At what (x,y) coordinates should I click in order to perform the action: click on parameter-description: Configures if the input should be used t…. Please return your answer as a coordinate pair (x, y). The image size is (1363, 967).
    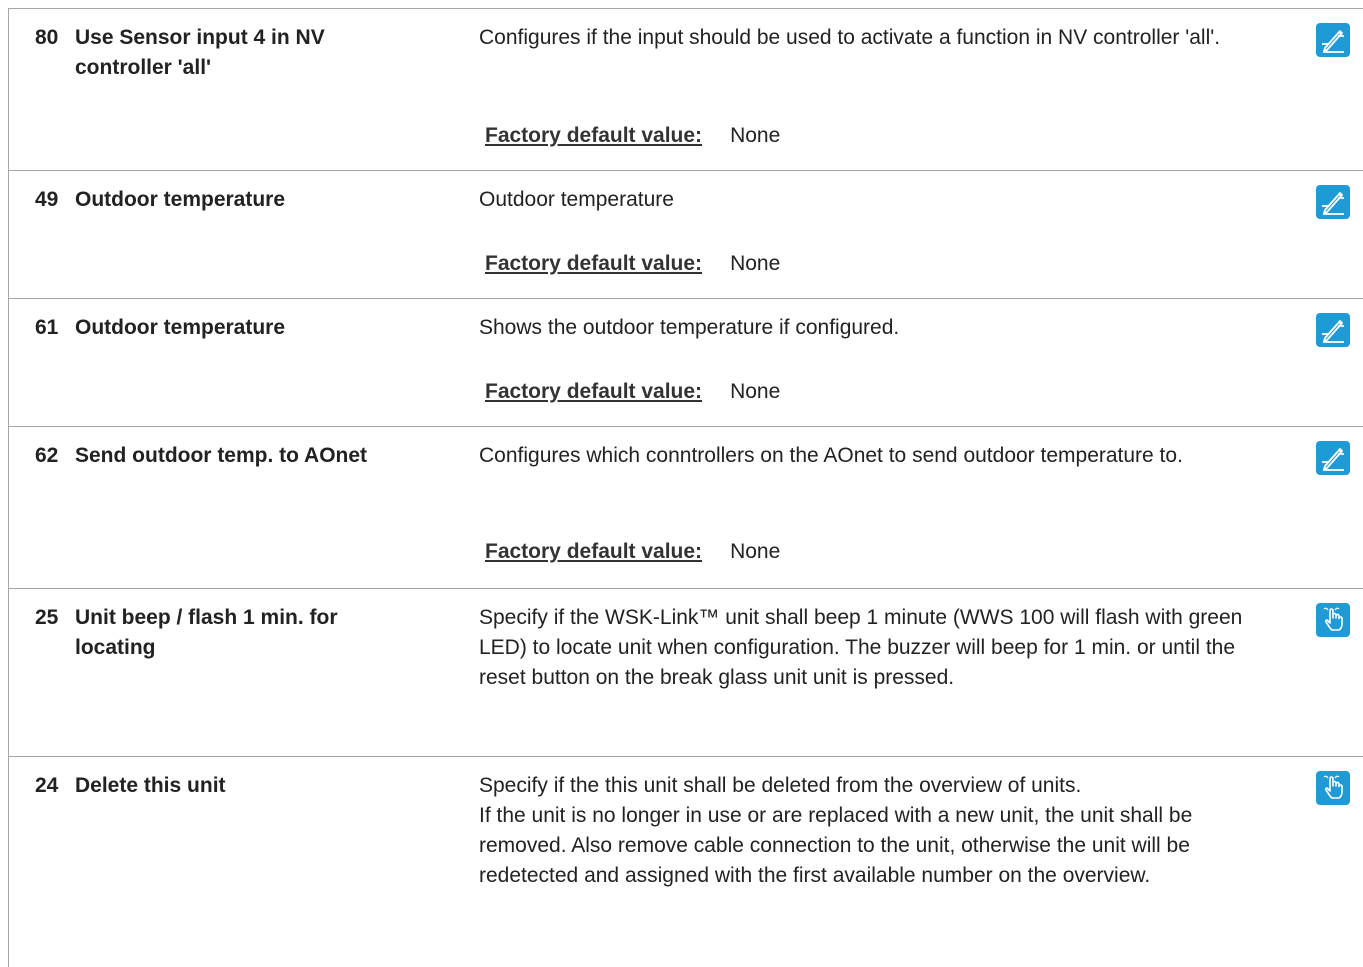
    Looking at the image, I should click on (879, 38).